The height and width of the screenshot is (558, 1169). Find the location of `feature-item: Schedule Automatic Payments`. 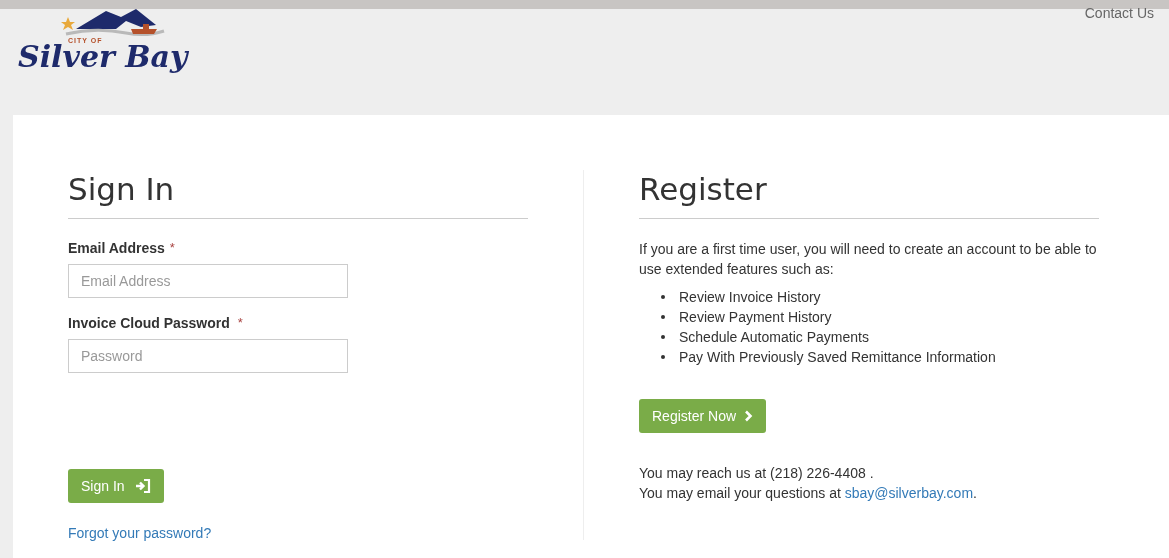

feature-item: Schedule Automatic Payments is located at coordinates (774, 337).